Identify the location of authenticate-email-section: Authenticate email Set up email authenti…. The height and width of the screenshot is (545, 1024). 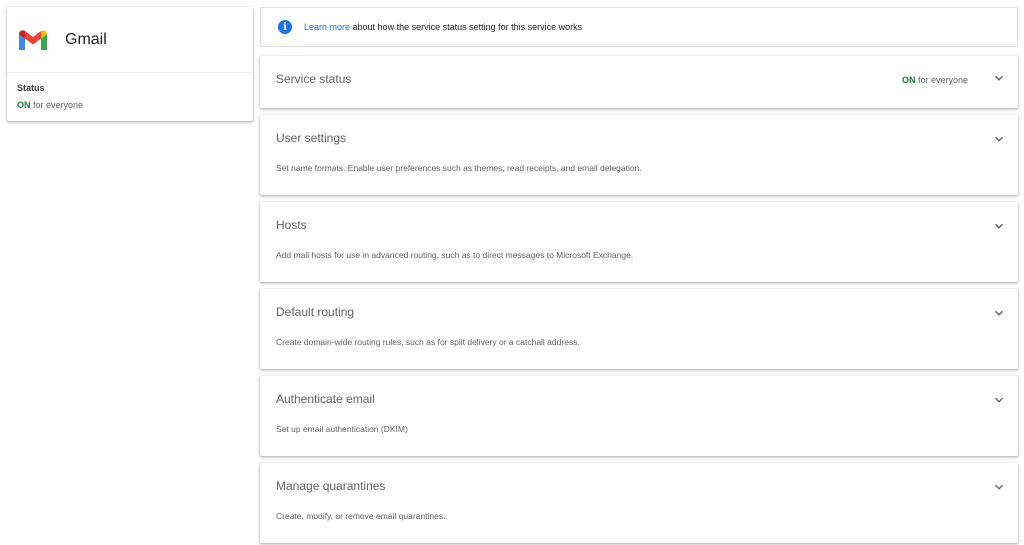
(639, 416).